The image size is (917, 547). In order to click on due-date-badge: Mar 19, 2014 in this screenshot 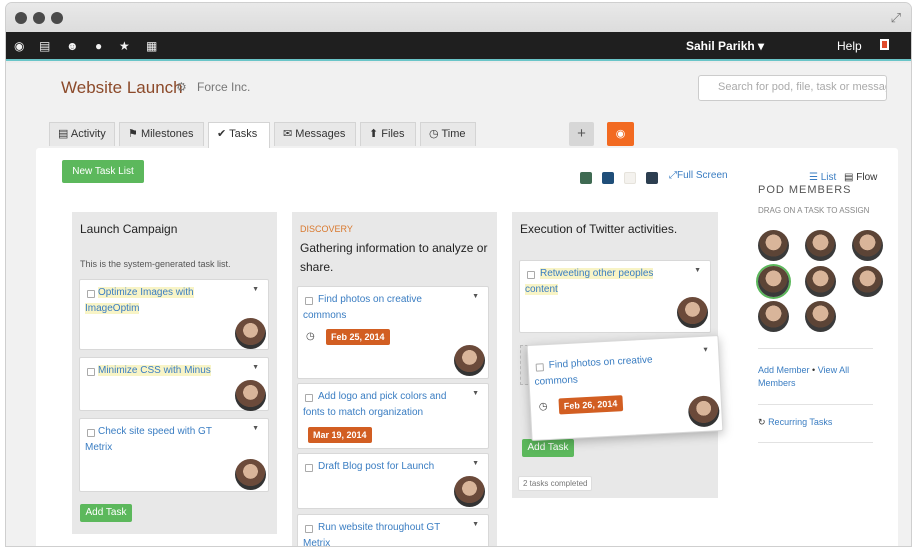, I will do `click(340, 435)`.